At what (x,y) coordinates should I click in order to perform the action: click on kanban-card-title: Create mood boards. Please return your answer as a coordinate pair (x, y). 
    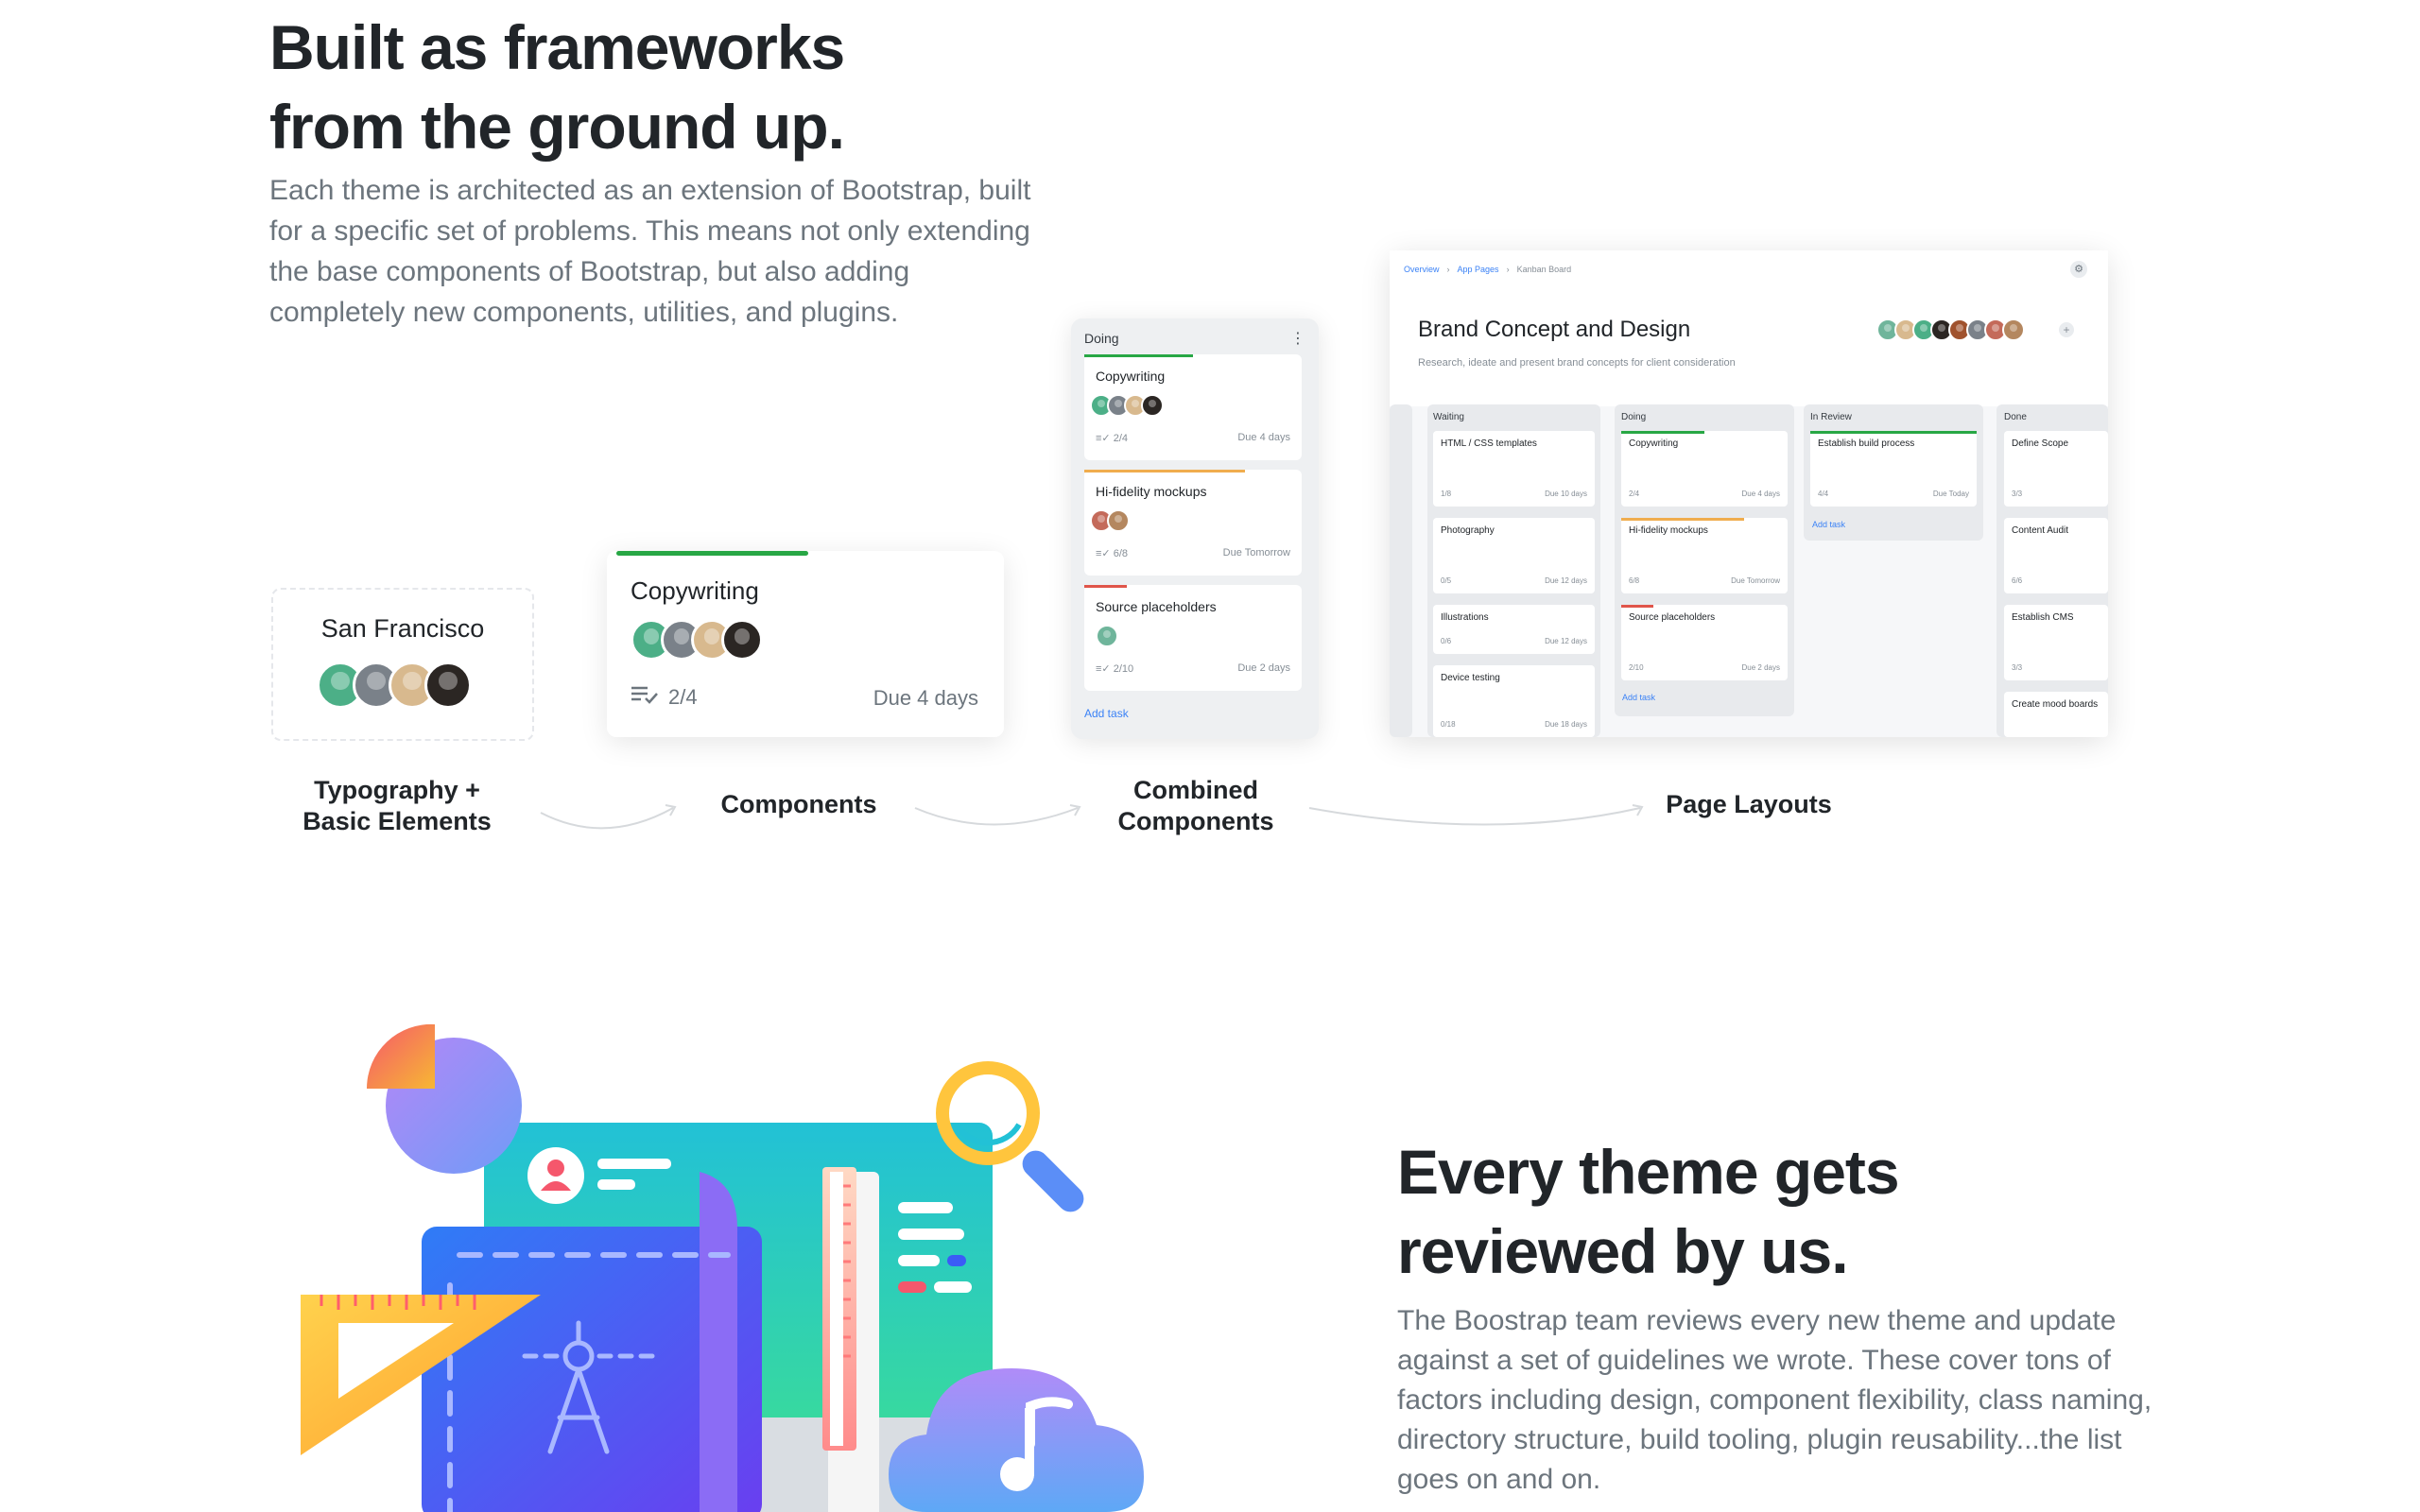
    Looking at the image, I should click on (2055, 704).